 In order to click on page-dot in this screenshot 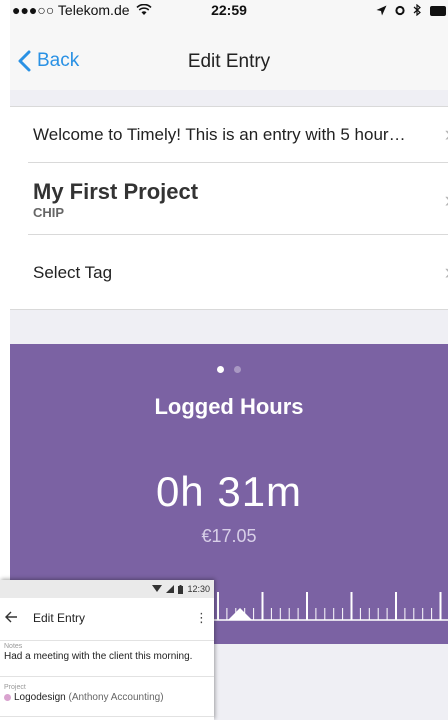, I will do `click(237, 369)`.